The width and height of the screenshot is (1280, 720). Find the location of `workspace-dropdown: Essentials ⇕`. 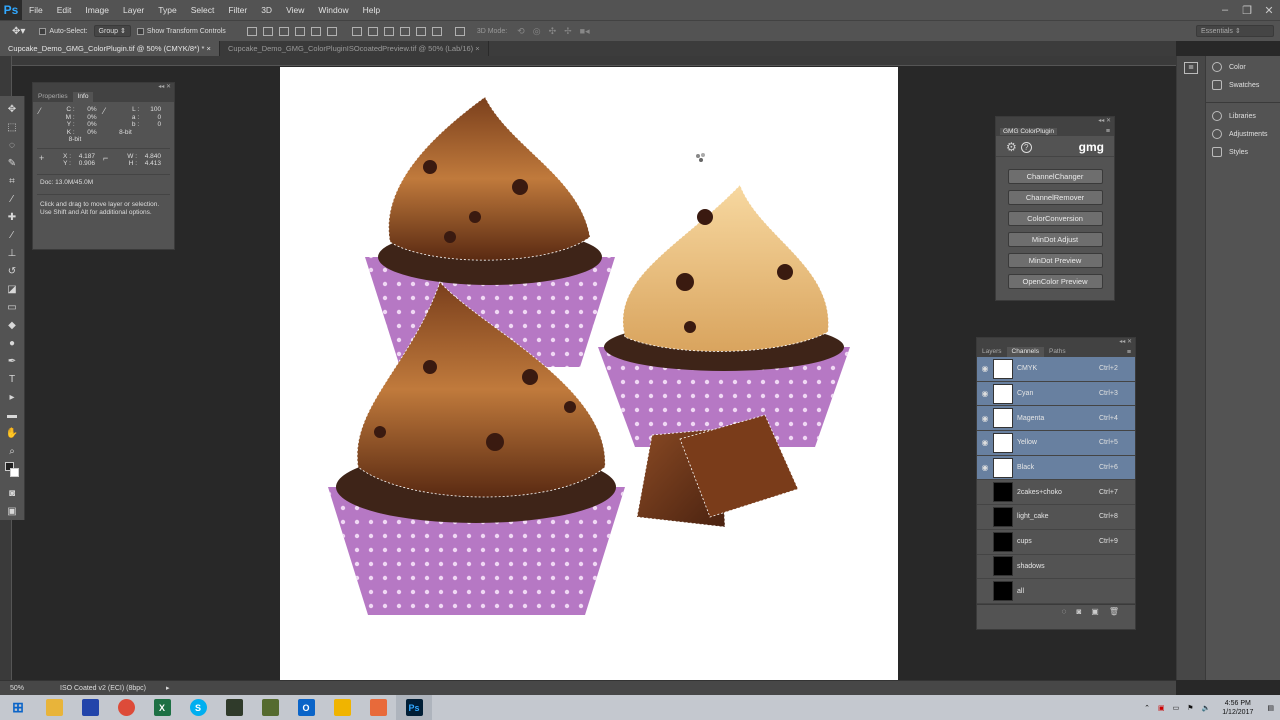

workspace-dropdown: Essentials ⇕ is located at coordinates (1235, 31).